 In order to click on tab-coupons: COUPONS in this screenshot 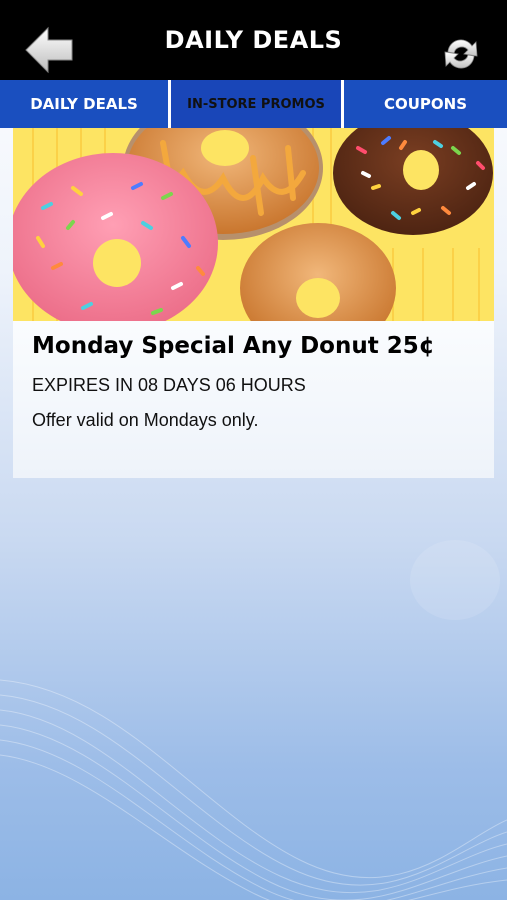, I will do `click(425, 104)`.